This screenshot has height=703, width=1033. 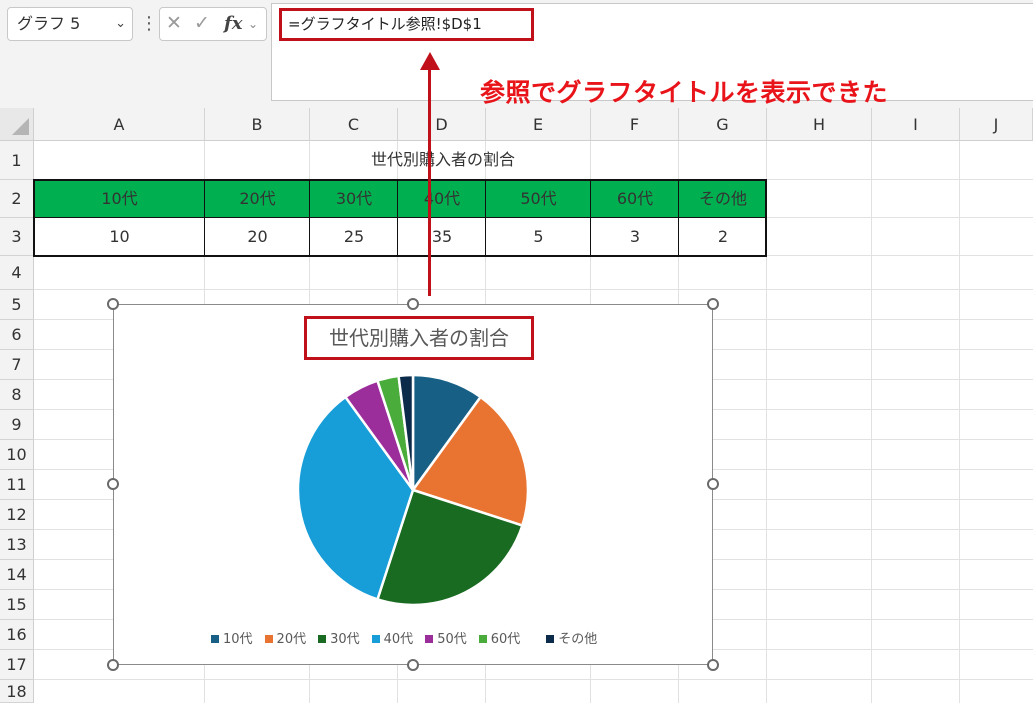 I want to click on more-options-icon: ⋮, so click(x=149, y=24).